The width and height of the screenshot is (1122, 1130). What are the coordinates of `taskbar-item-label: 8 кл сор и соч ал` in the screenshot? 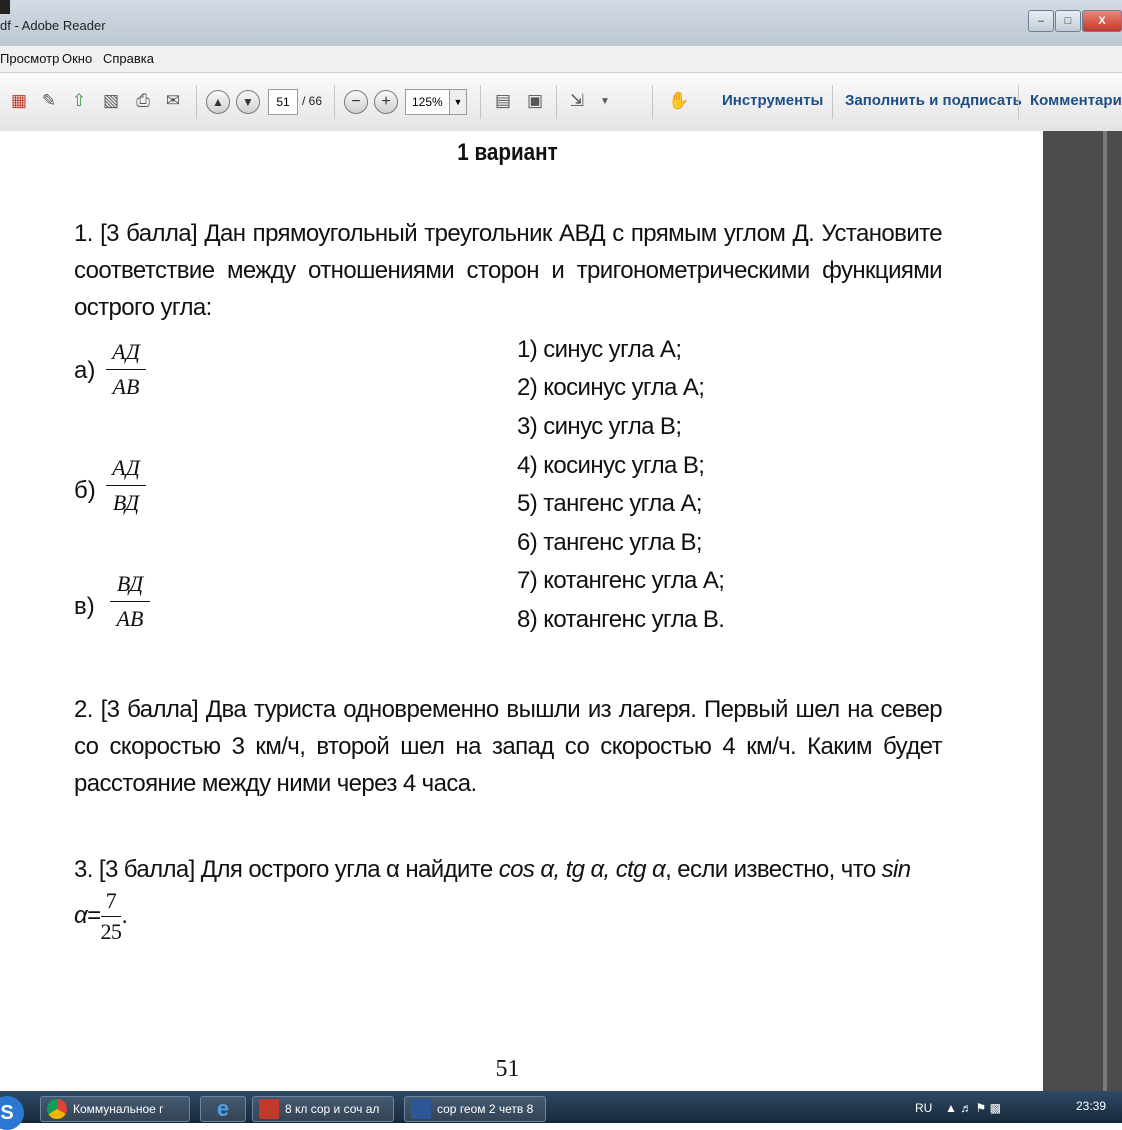 It's located at (332, 1109).